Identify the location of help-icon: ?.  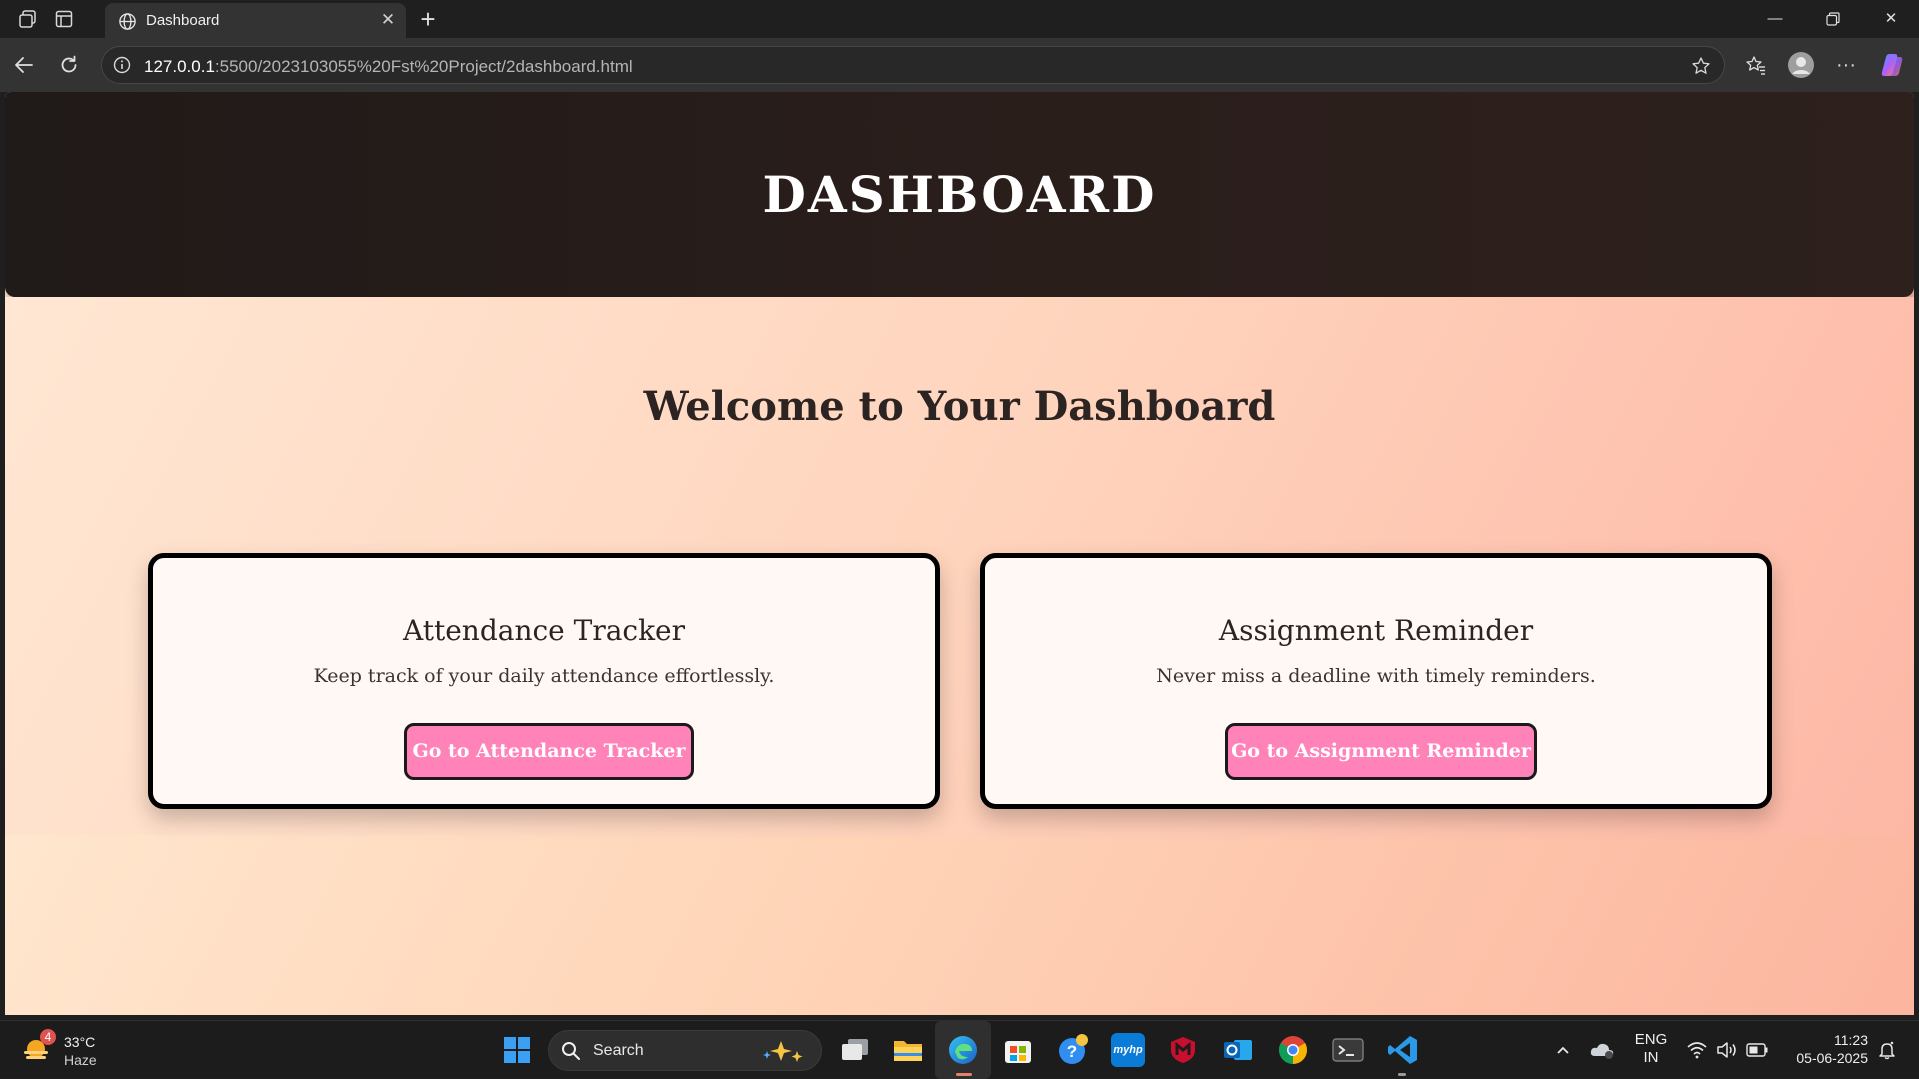
(1073, 1050).